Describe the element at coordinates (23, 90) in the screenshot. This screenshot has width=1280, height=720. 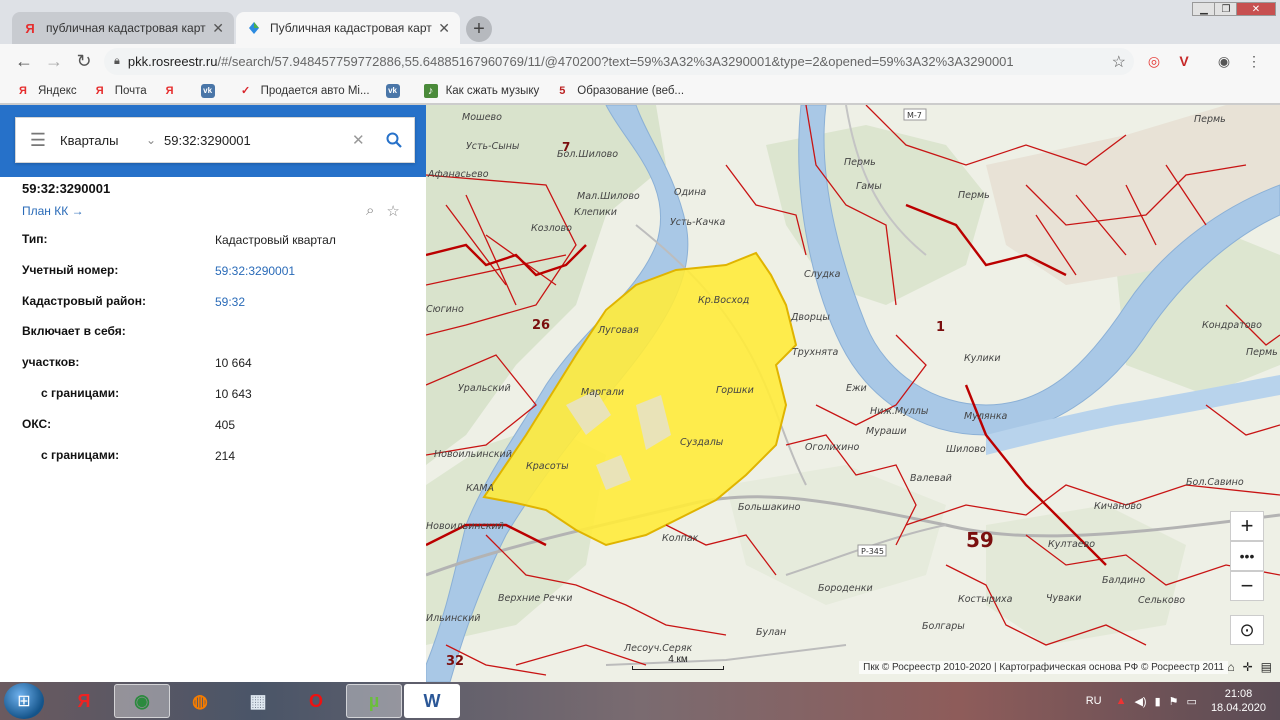
I see `yandex-icon: Я` at that location.